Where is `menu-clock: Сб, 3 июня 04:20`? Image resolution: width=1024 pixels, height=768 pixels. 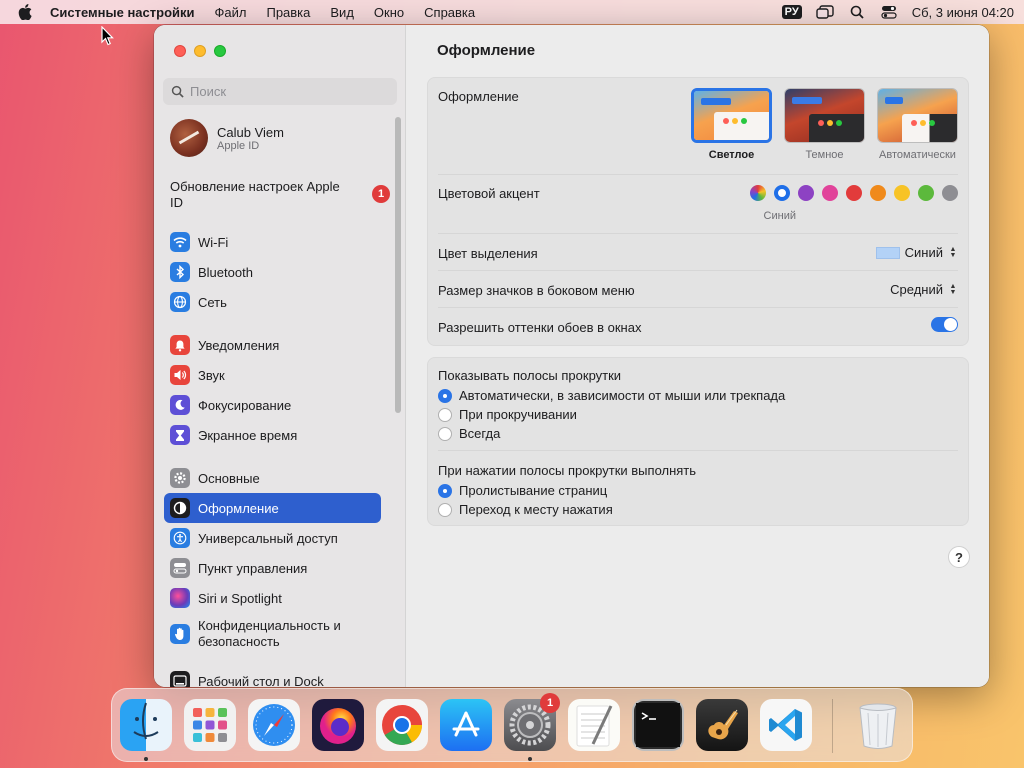 menu-clock: Сб, 3 июня 04:20 is located at coordinates (963, 12).